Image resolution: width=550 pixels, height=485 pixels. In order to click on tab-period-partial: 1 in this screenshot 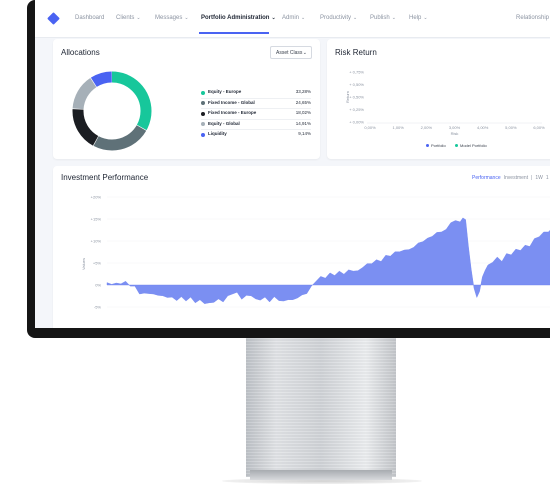, I will do `click(547, 178)`.